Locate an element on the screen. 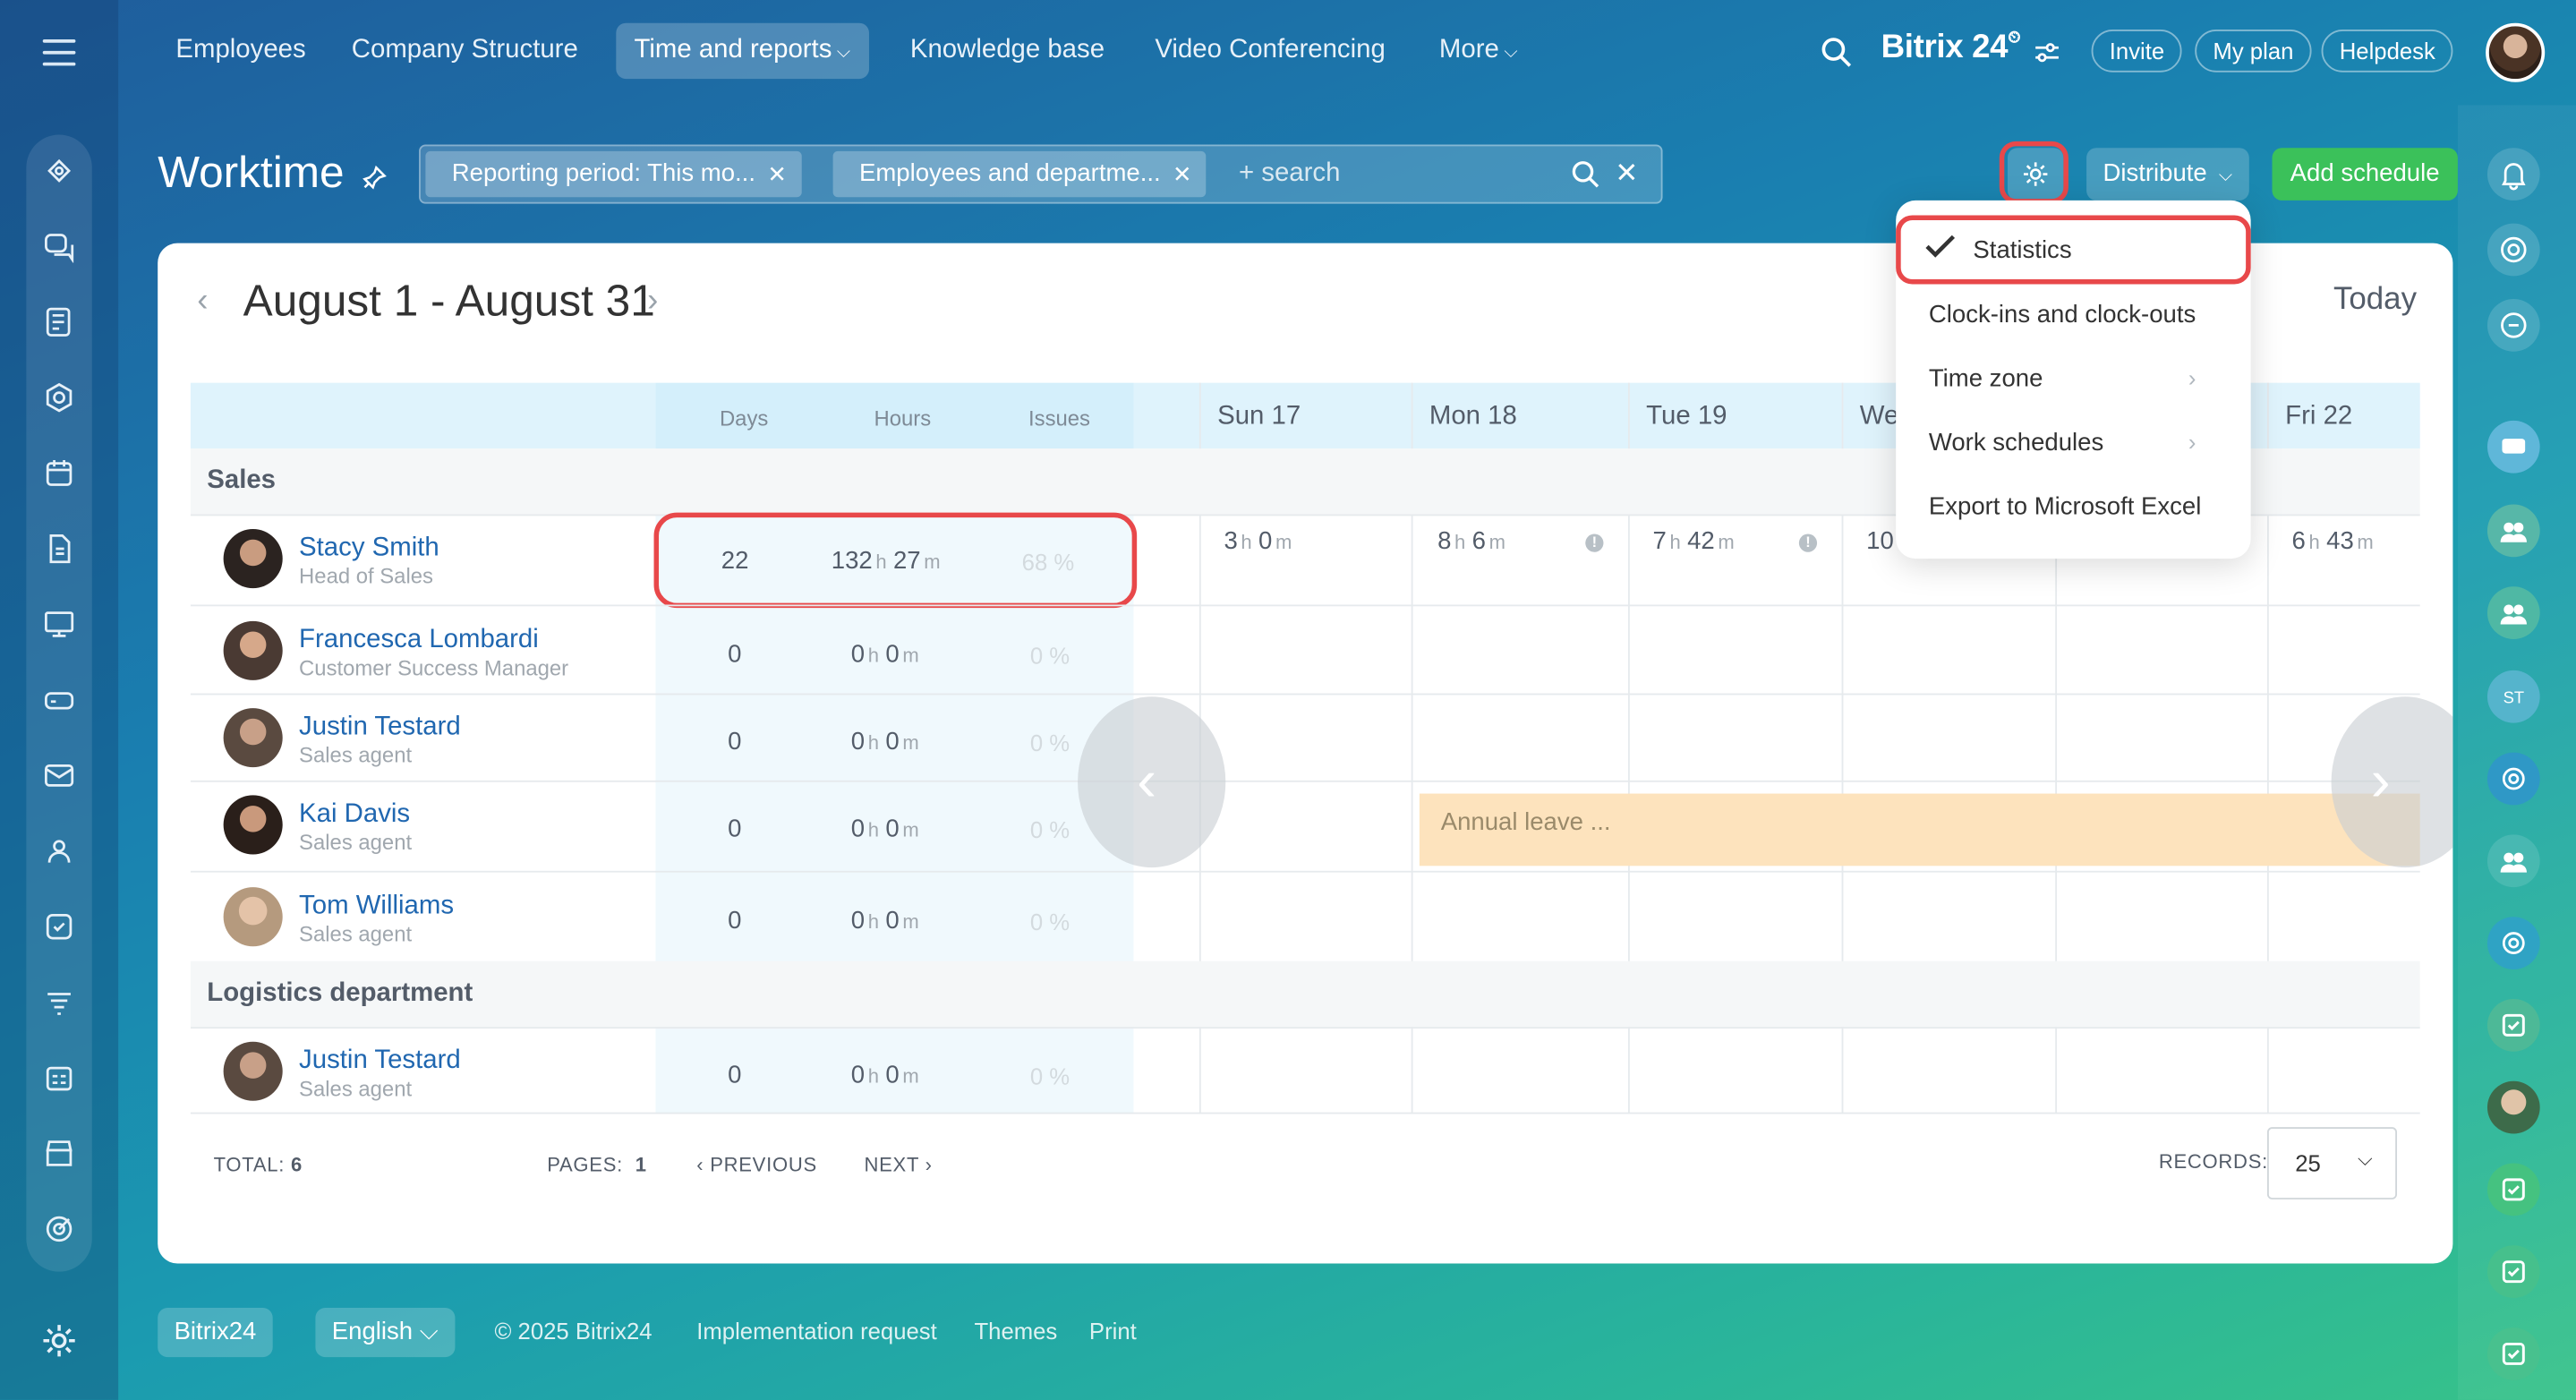 This screenshot has height=1400, width=2576. mail-icon is located at coordinates (59, 775).